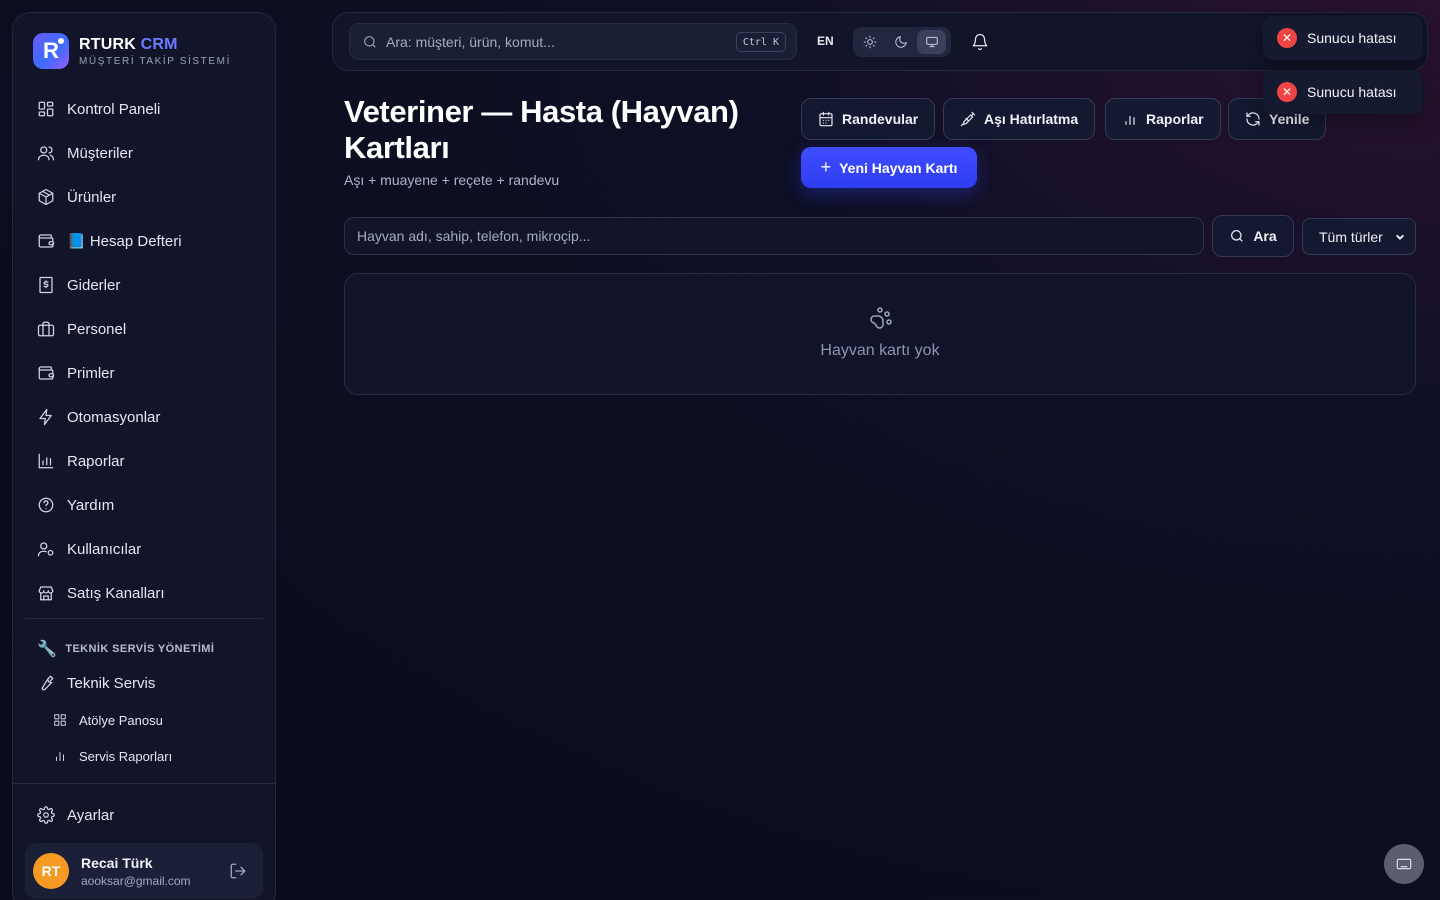 The image size is (1440, 900). Describe the element at coordinates (1253, 236) in the screenshot. I see `search-button: Ara` at that location.